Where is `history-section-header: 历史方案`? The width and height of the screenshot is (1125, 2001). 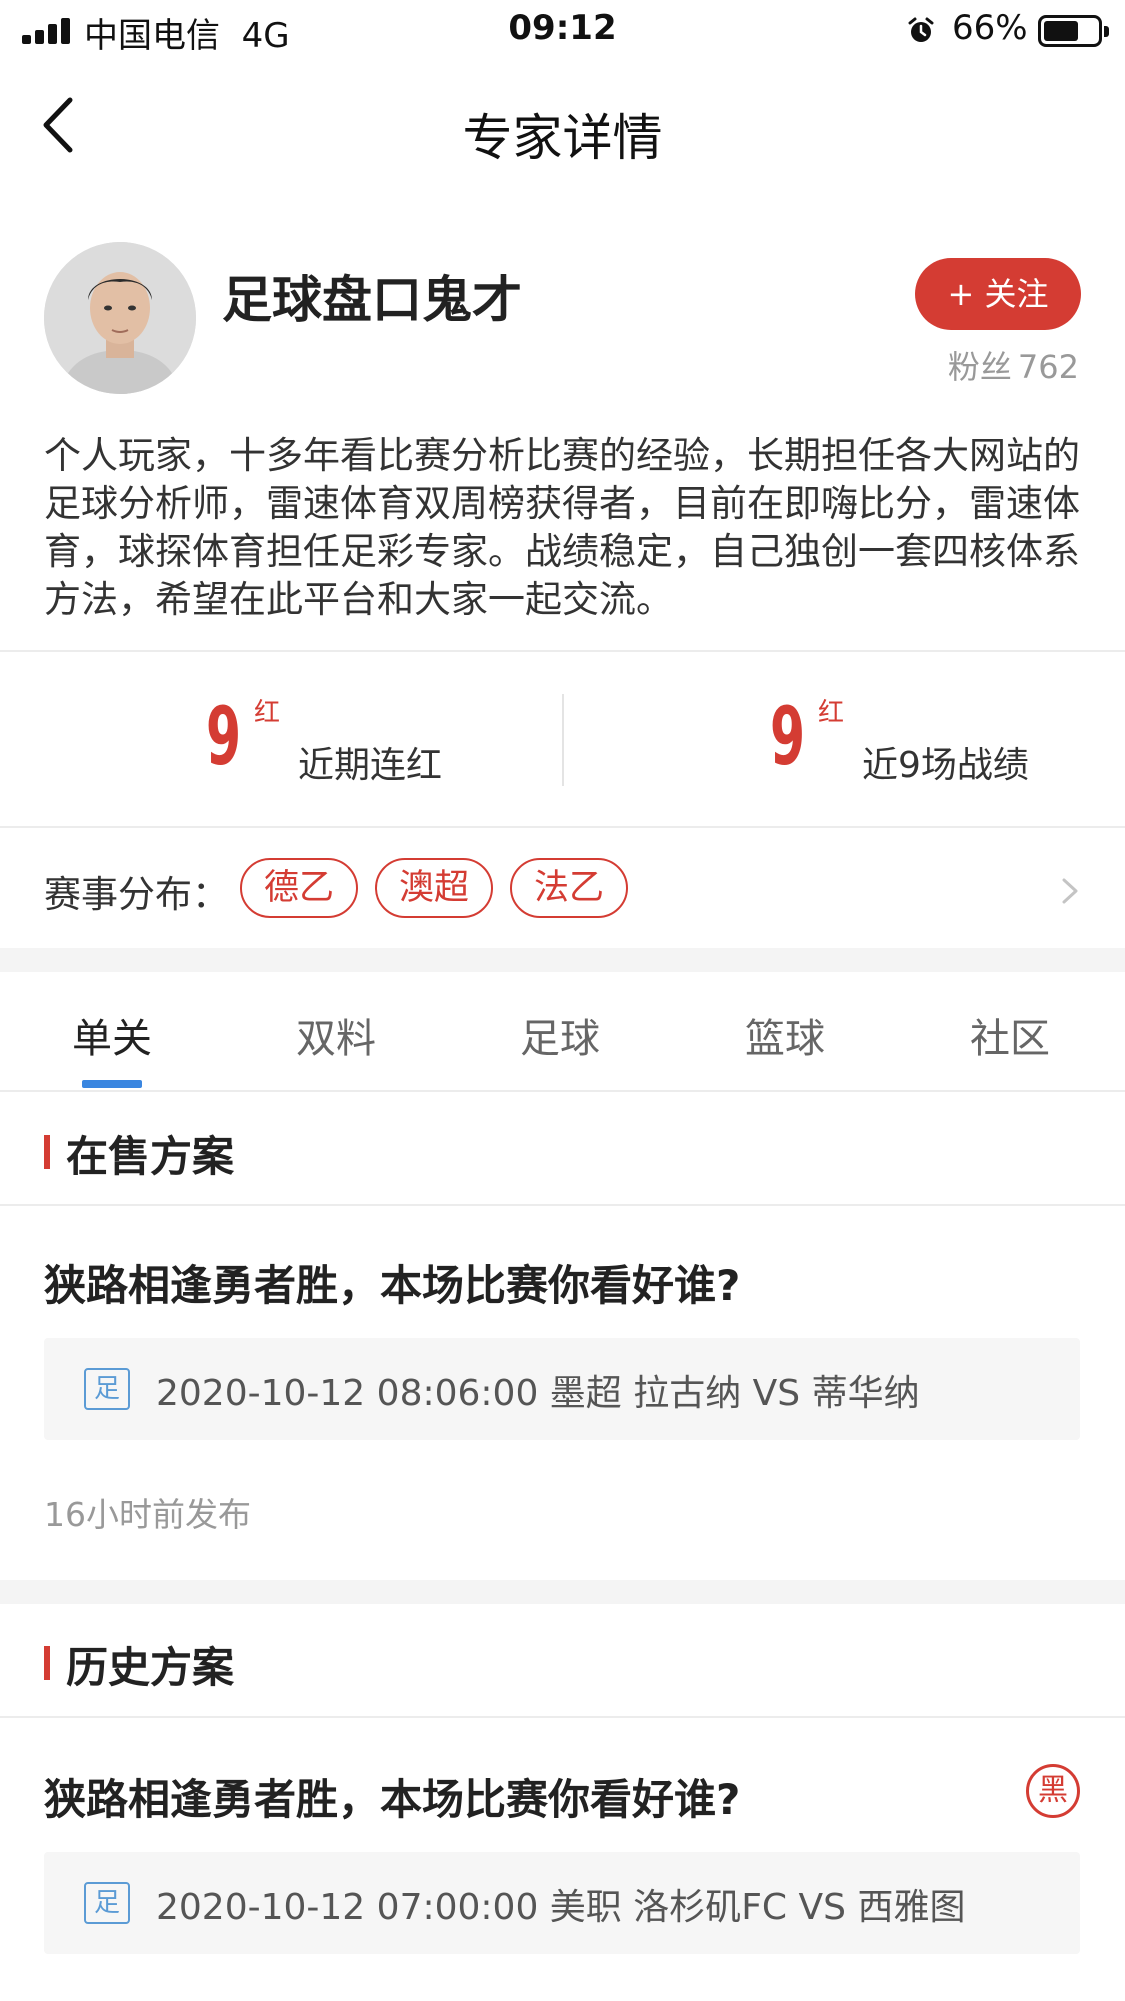 history-section-header: 历史方案 is located at coordinates (562, 1661).